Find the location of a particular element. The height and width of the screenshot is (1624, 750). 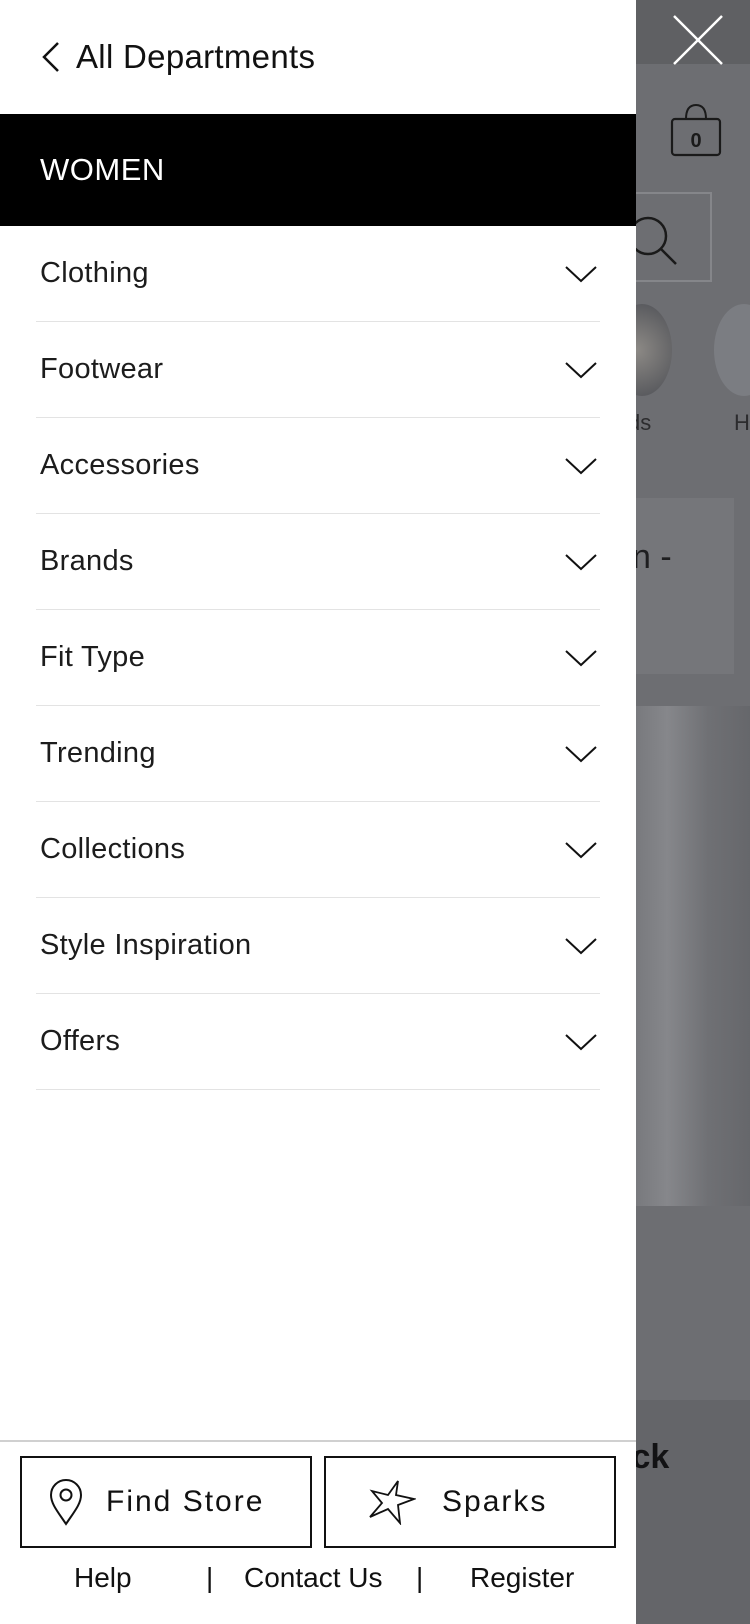

menu-item-label: Trending is located at coordinates (98, 753).